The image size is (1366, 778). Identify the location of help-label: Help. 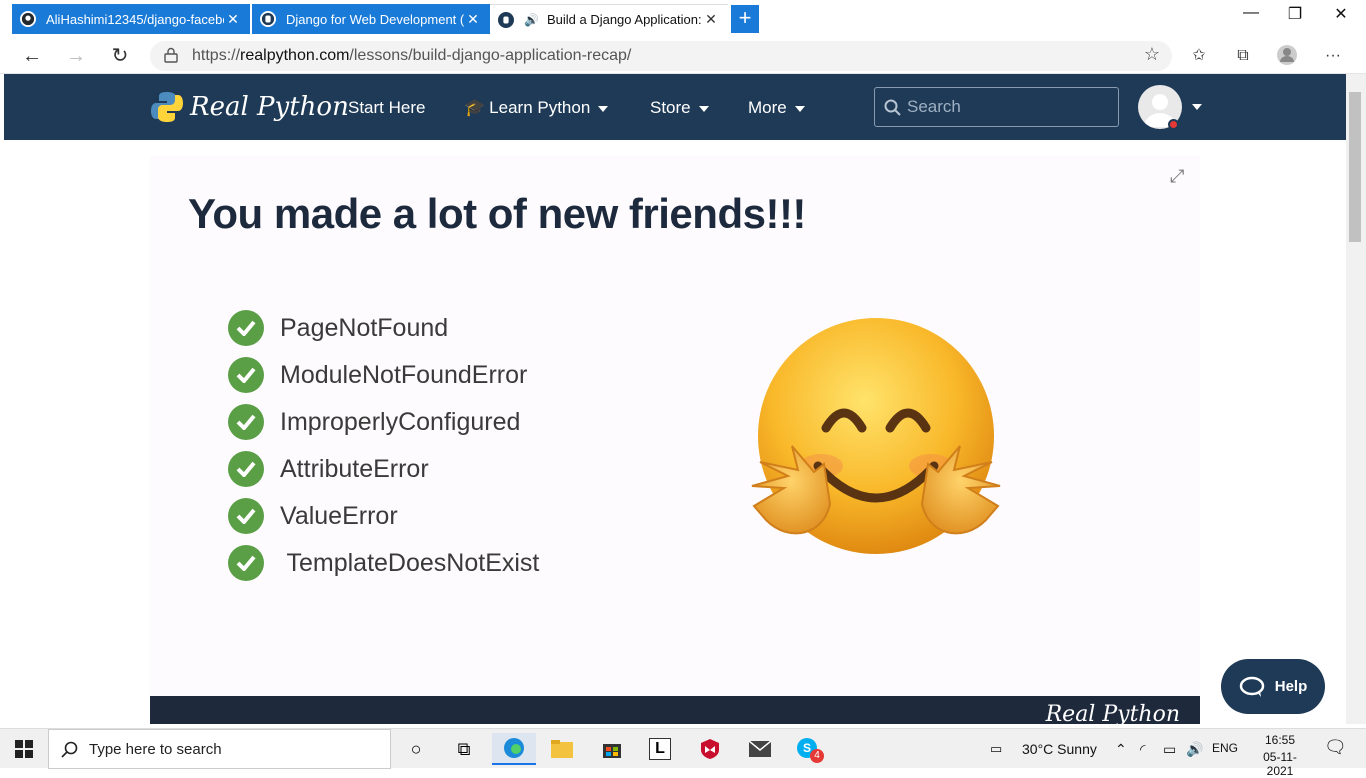
(1291, 686).